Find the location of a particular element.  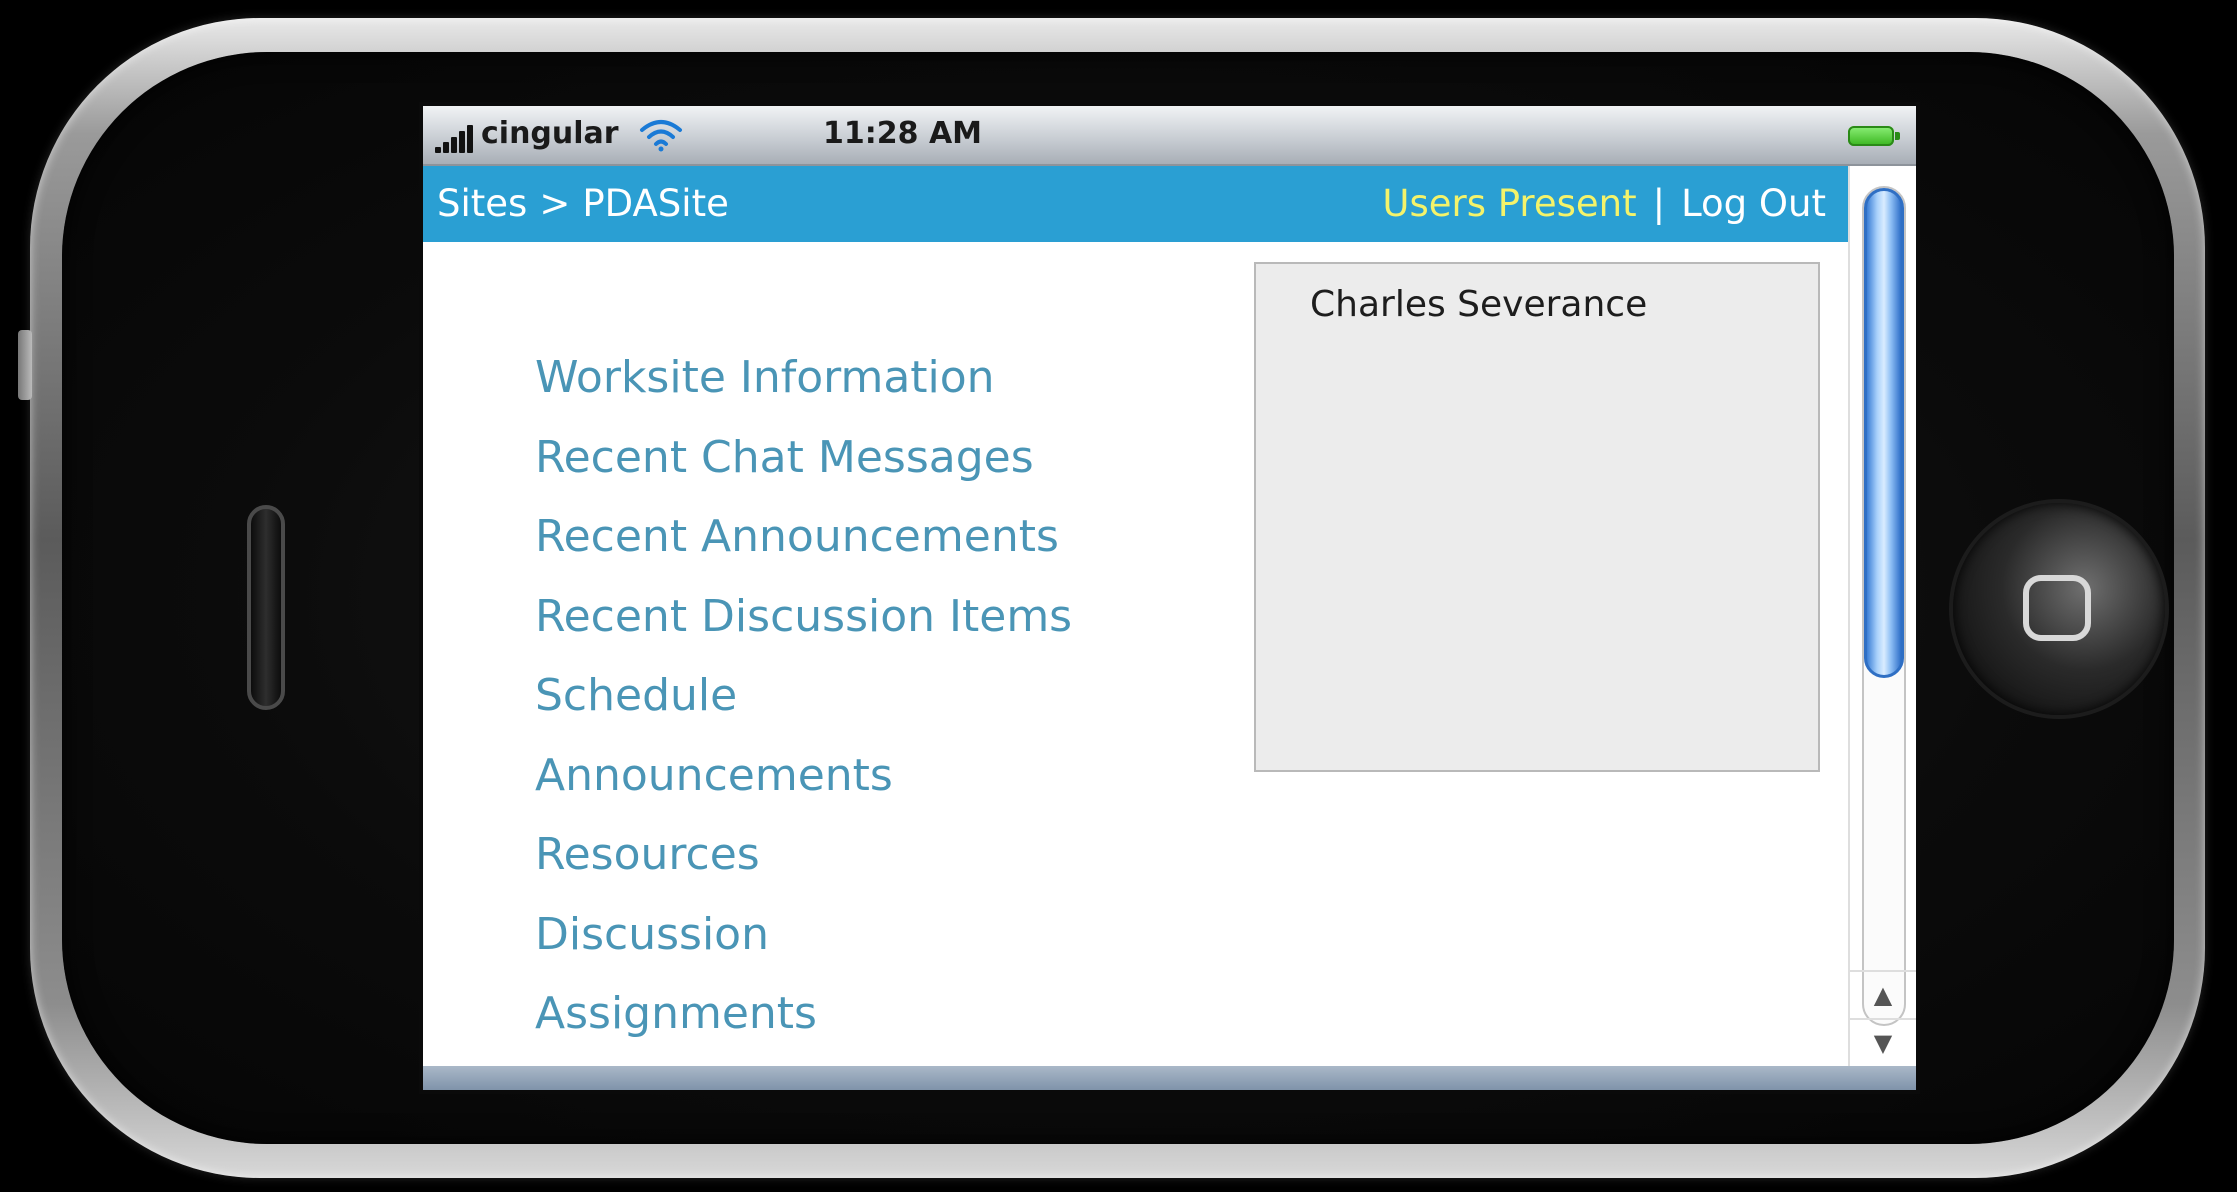

scroll-up-arrow-icon: ▲ is located at coordinates (1883, 994).